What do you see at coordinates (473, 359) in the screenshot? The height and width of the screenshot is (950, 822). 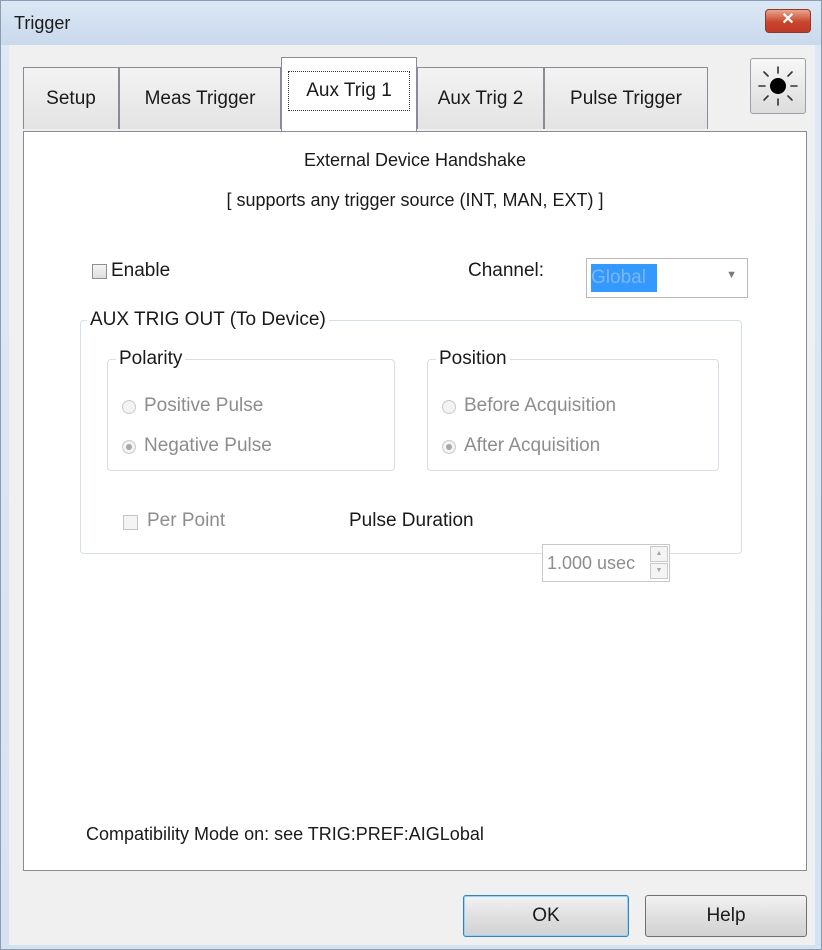 I see `position-title: Position` at bounding box center [473, 359].